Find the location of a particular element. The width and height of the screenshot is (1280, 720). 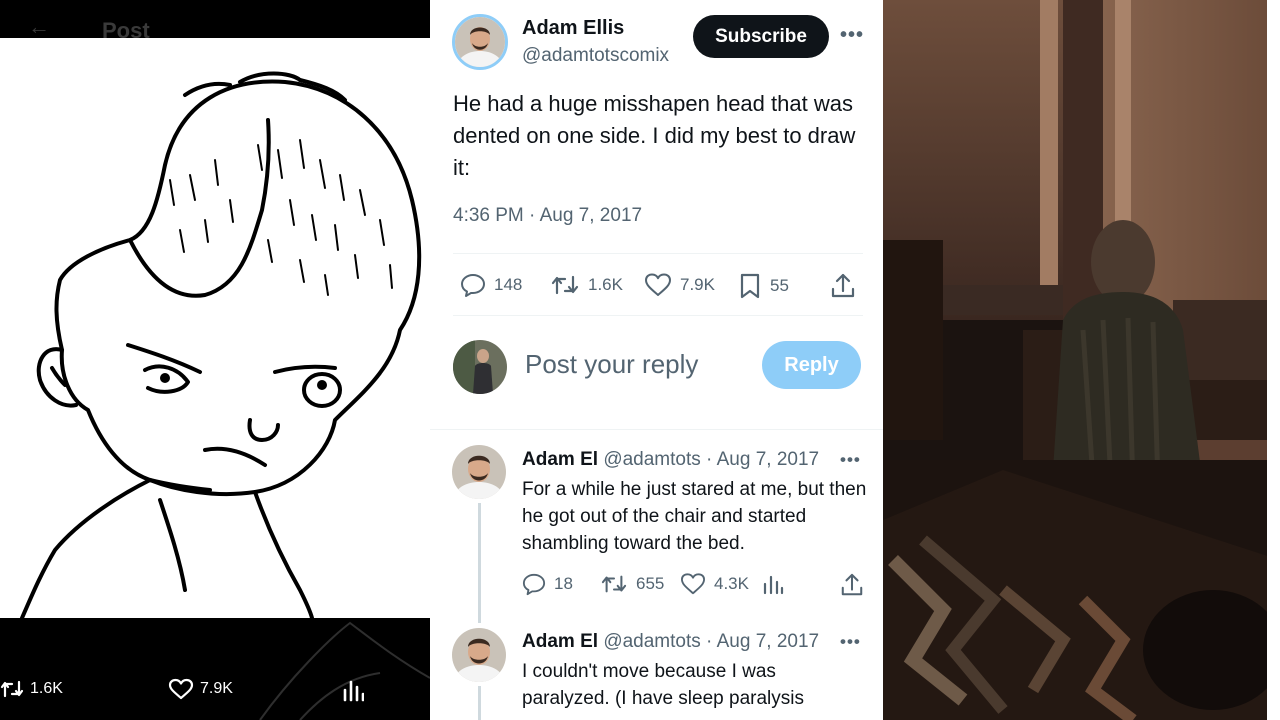

current-user-avatar-image is located at coordinates (480, 367).